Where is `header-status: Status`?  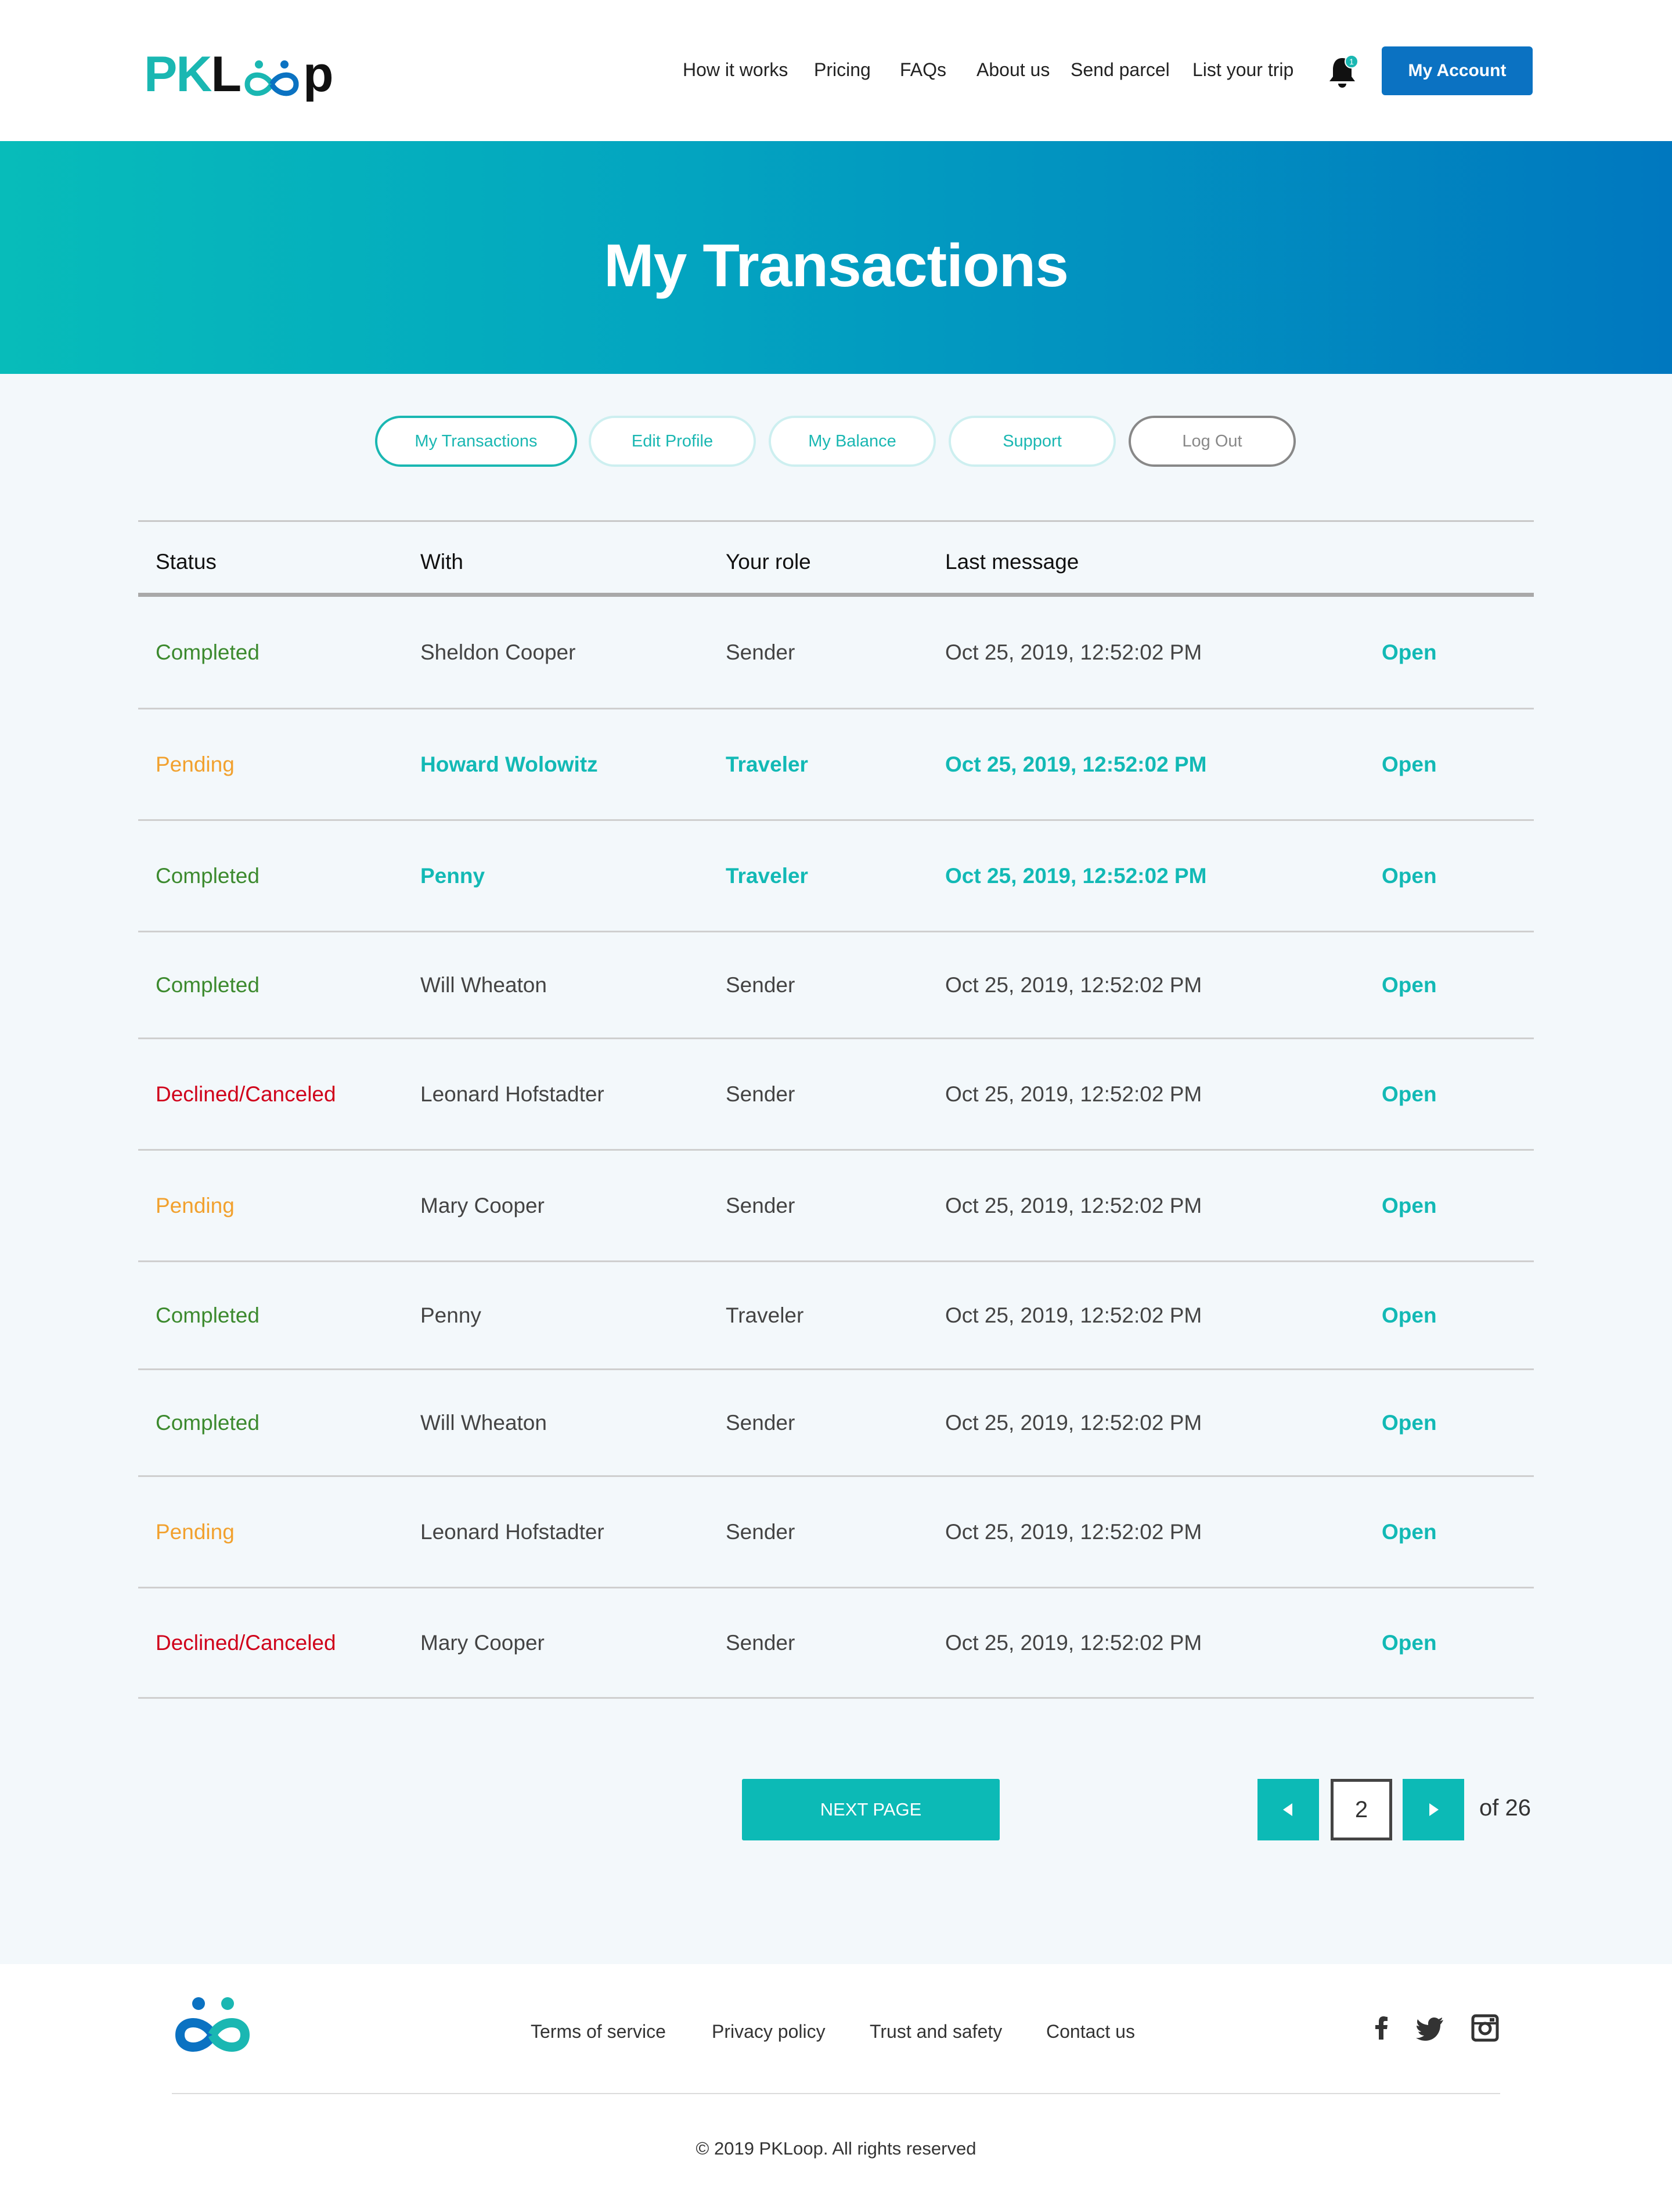
header-status: Status is located at coordinates (187, 562).